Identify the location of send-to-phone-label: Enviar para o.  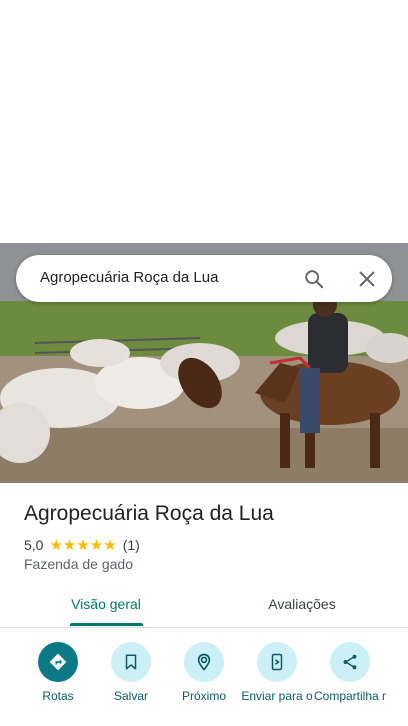
(277, 696).